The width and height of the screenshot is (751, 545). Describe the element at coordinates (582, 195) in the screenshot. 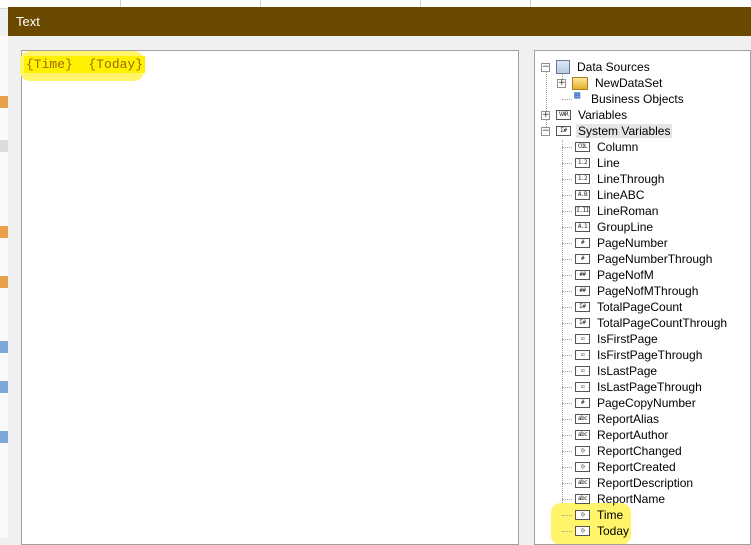

I see `variable-type-icon: A.B` at that location.